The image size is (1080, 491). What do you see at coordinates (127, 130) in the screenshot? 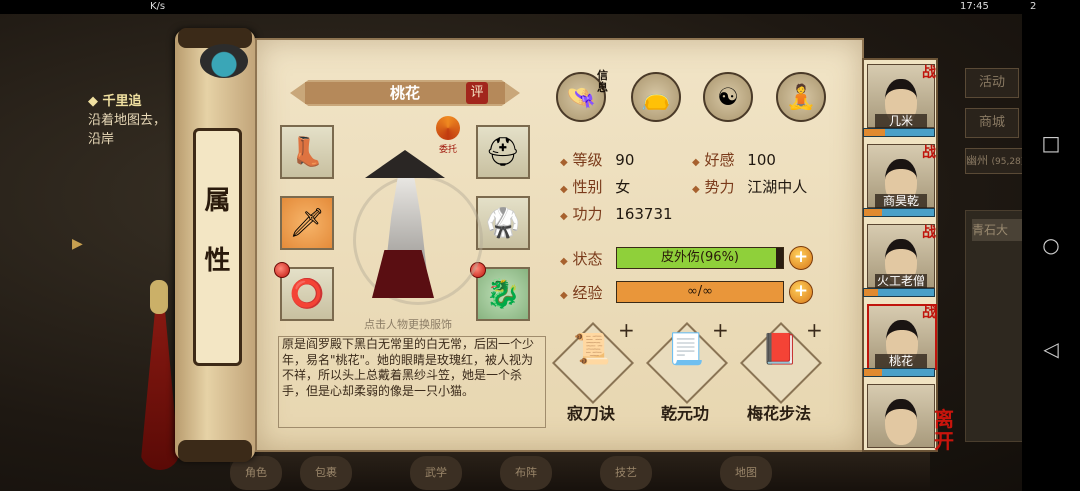
I see `quest-text: 沿着地图去，沿岸` at bounding box center [127, 130].